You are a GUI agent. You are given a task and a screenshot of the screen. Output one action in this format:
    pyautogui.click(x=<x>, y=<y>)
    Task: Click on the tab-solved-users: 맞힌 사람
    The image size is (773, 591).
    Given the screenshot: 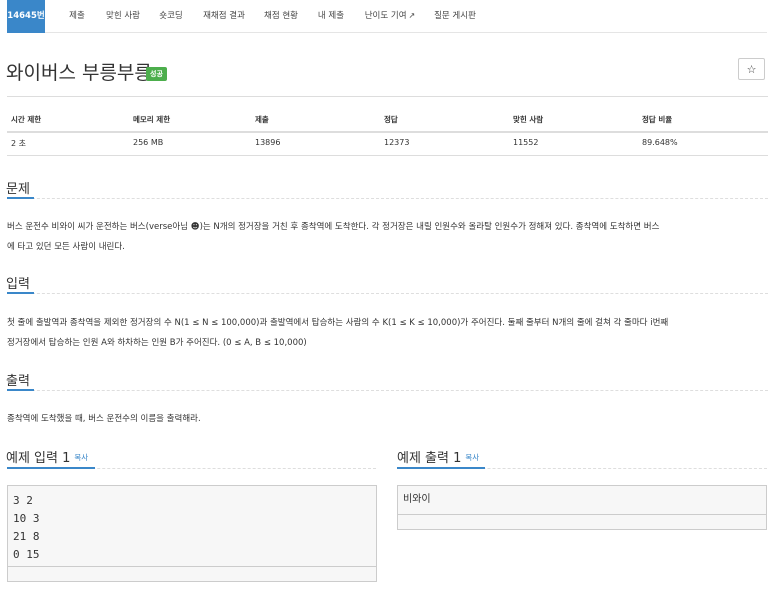 What is the action you would take?
    pyautogui.click(x=123, y=16)
    